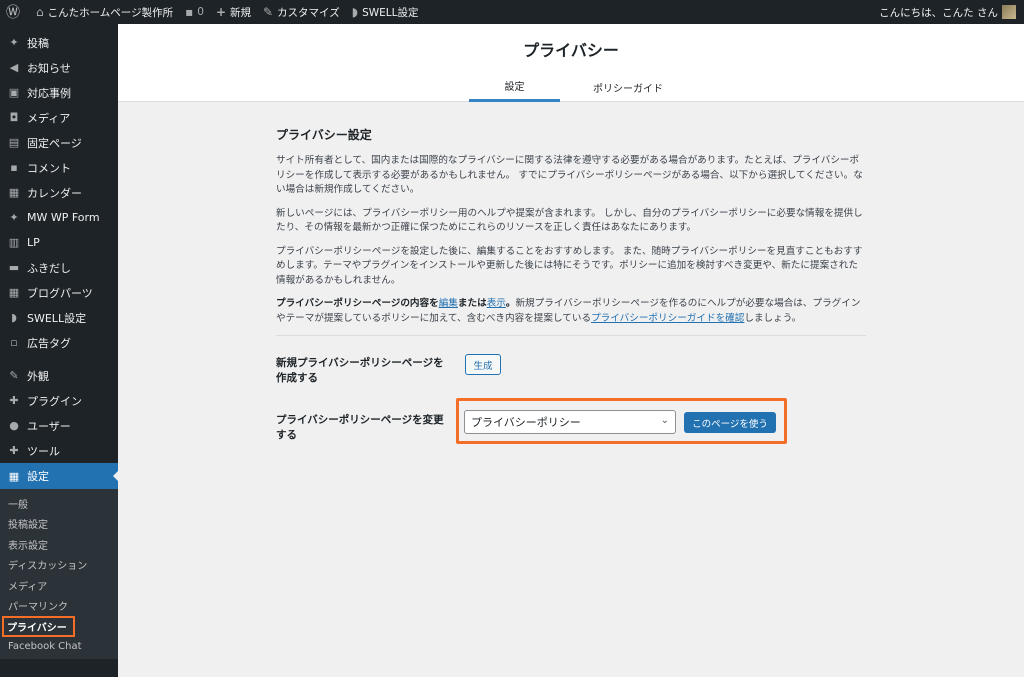 Image resolution: width=1024 pixels, height=677 pixels. I want to click on submenu-item-2: 表示設定, so click(59, 544).